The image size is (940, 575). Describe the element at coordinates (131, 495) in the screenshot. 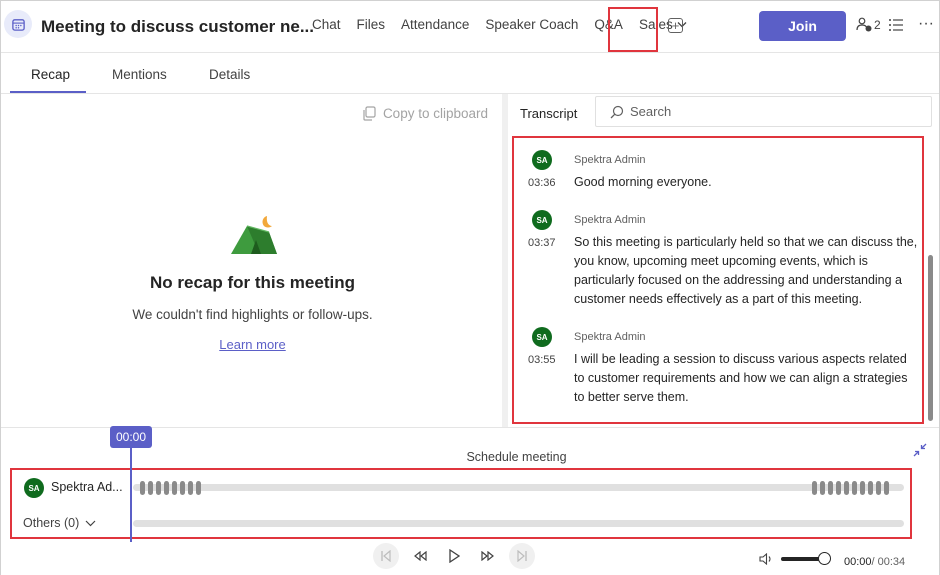

I see `playhead-line` at that location.